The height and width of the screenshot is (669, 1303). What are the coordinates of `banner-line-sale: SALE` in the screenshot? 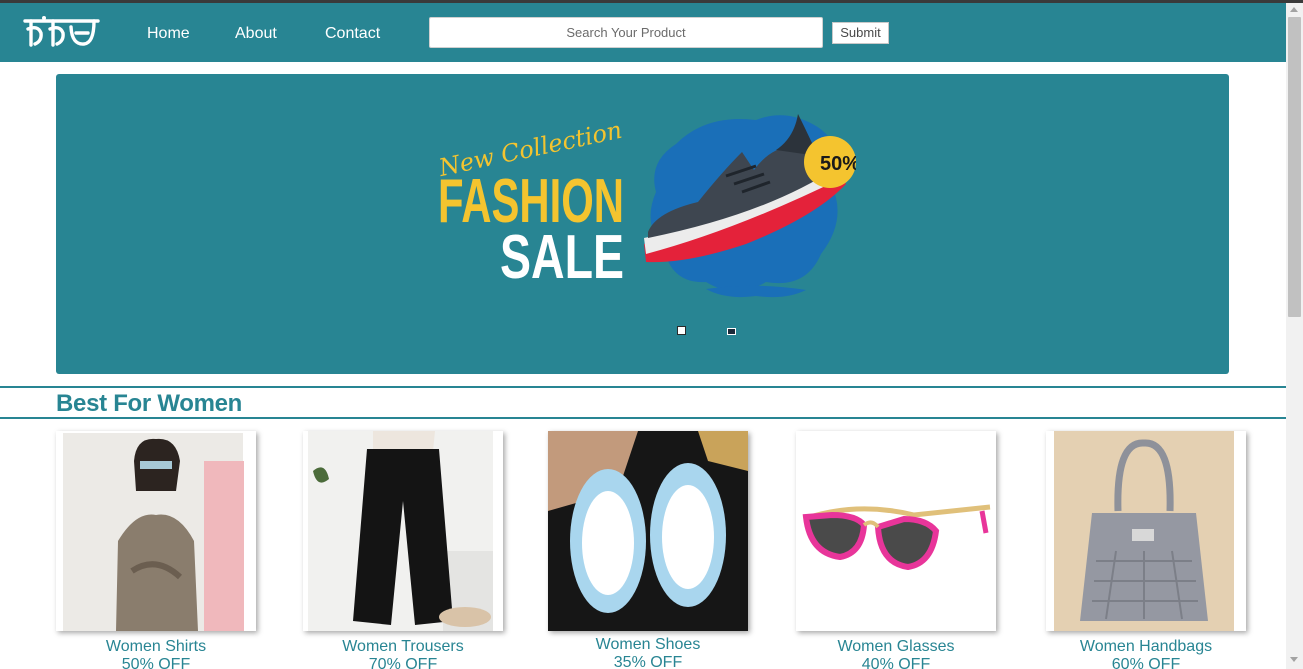 It's located at (562, 257).